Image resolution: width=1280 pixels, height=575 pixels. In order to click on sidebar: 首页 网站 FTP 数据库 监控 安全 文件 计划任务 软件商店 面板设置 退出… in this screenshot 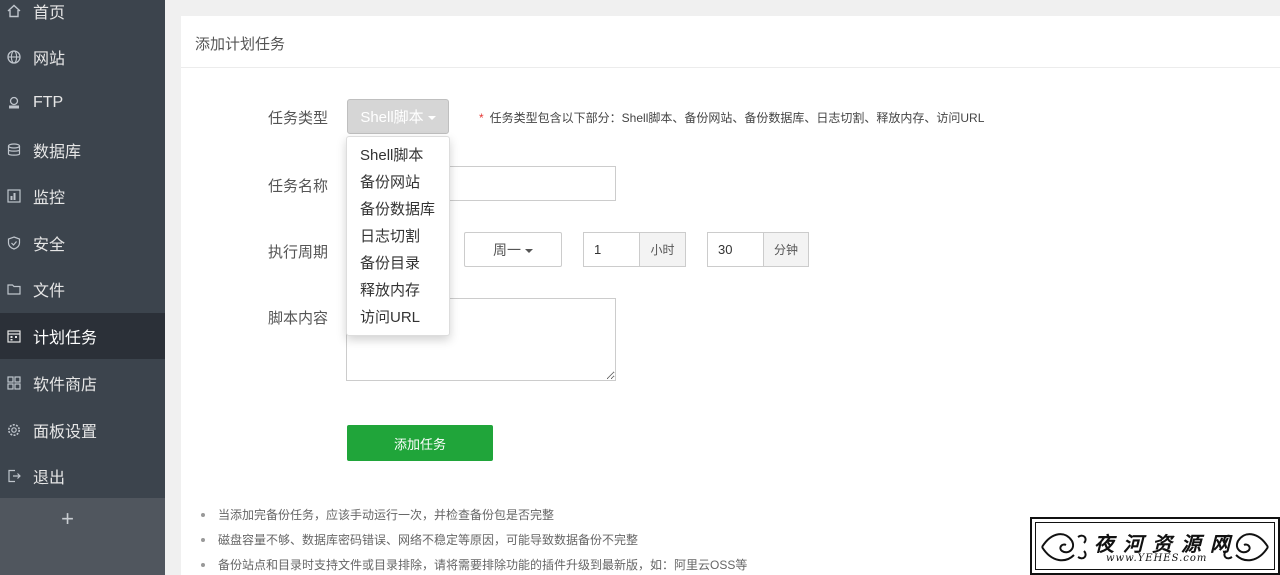, I will do `click(82, 287)`.